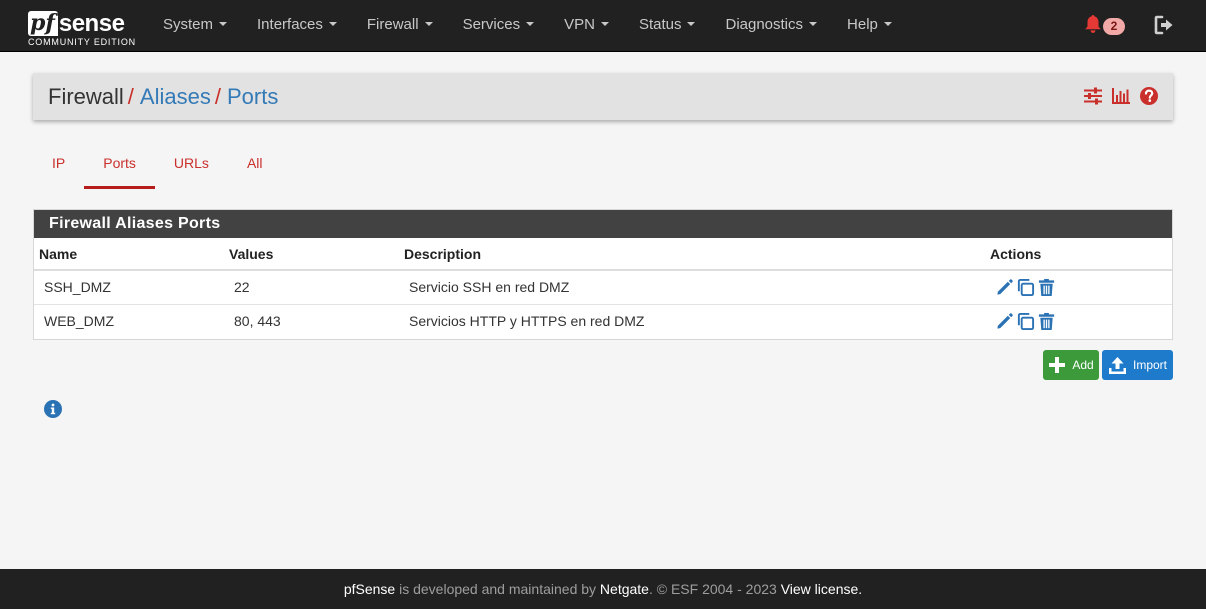 This screenshot has width=1206, height=609. I want to click on menu-help: Help, so click(869, 26).